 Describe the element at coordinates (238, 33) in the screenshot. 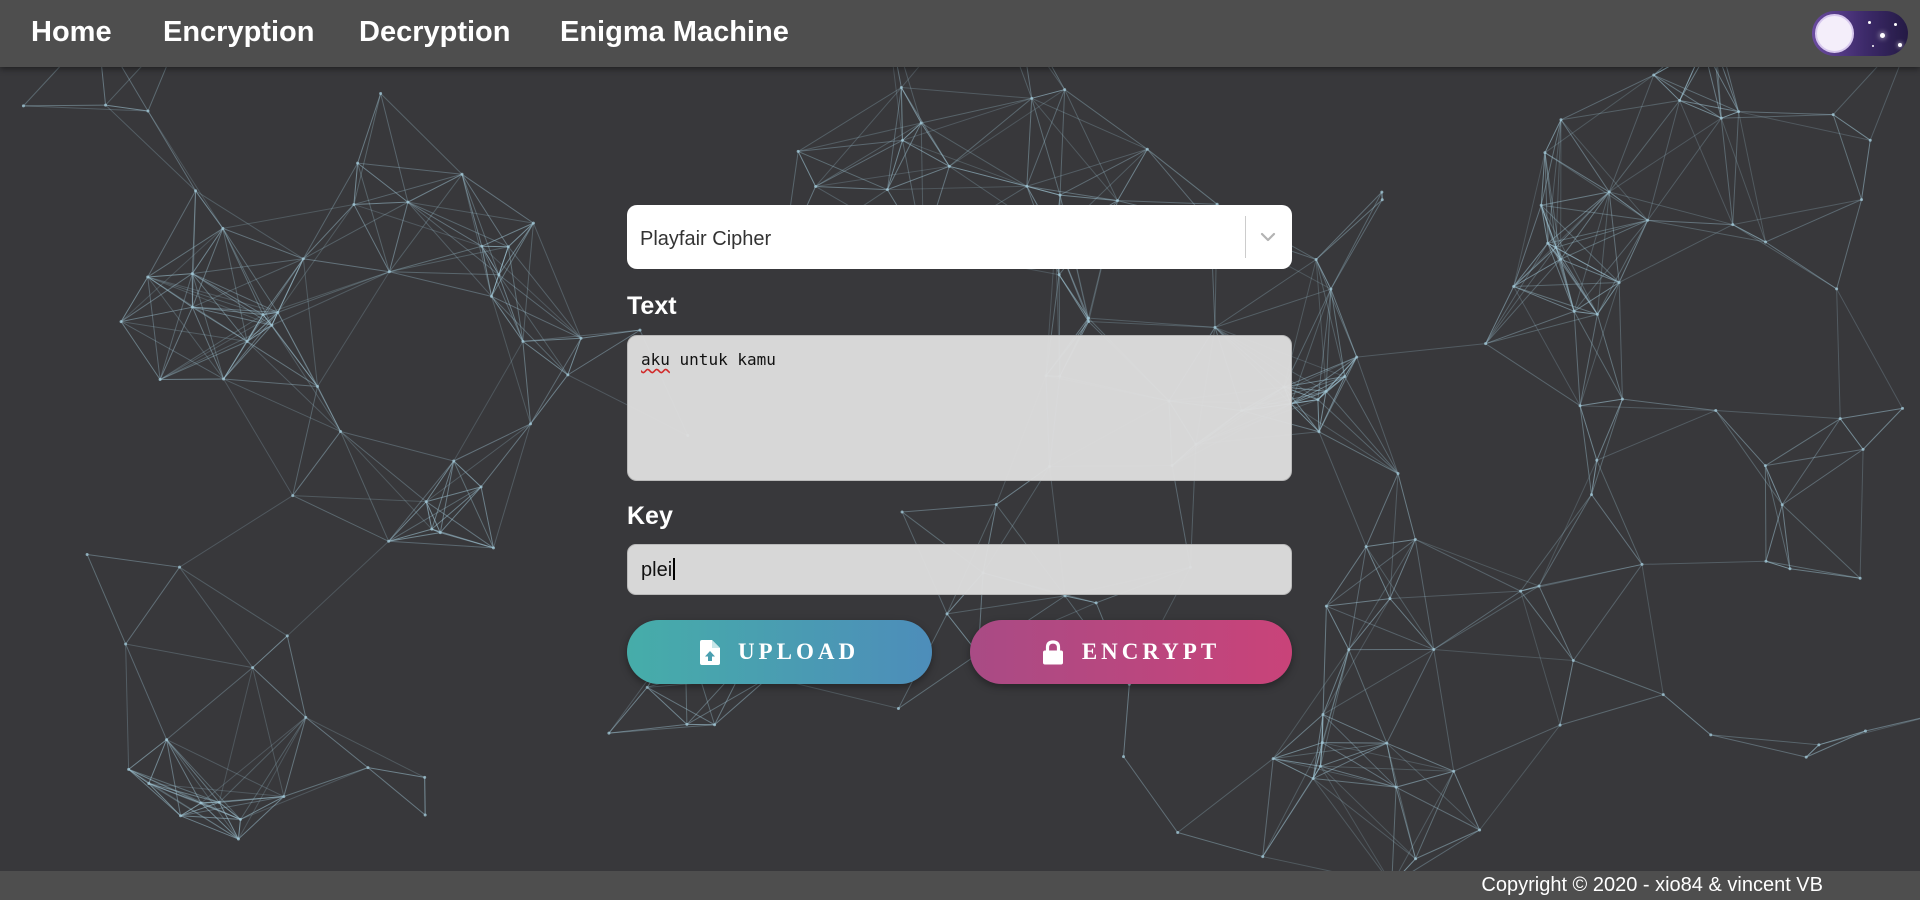

I see `nav-encryption-link: Encryption` at that location.